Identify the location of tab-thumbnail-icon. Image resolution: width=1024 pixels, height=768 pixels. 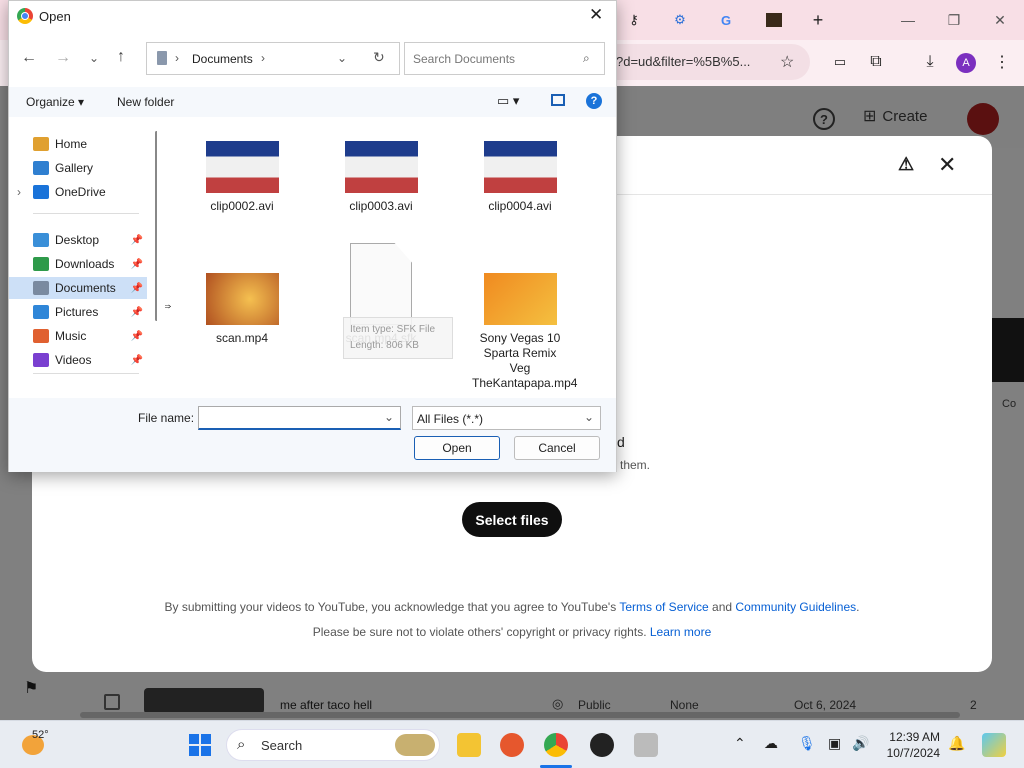
(774, 20).